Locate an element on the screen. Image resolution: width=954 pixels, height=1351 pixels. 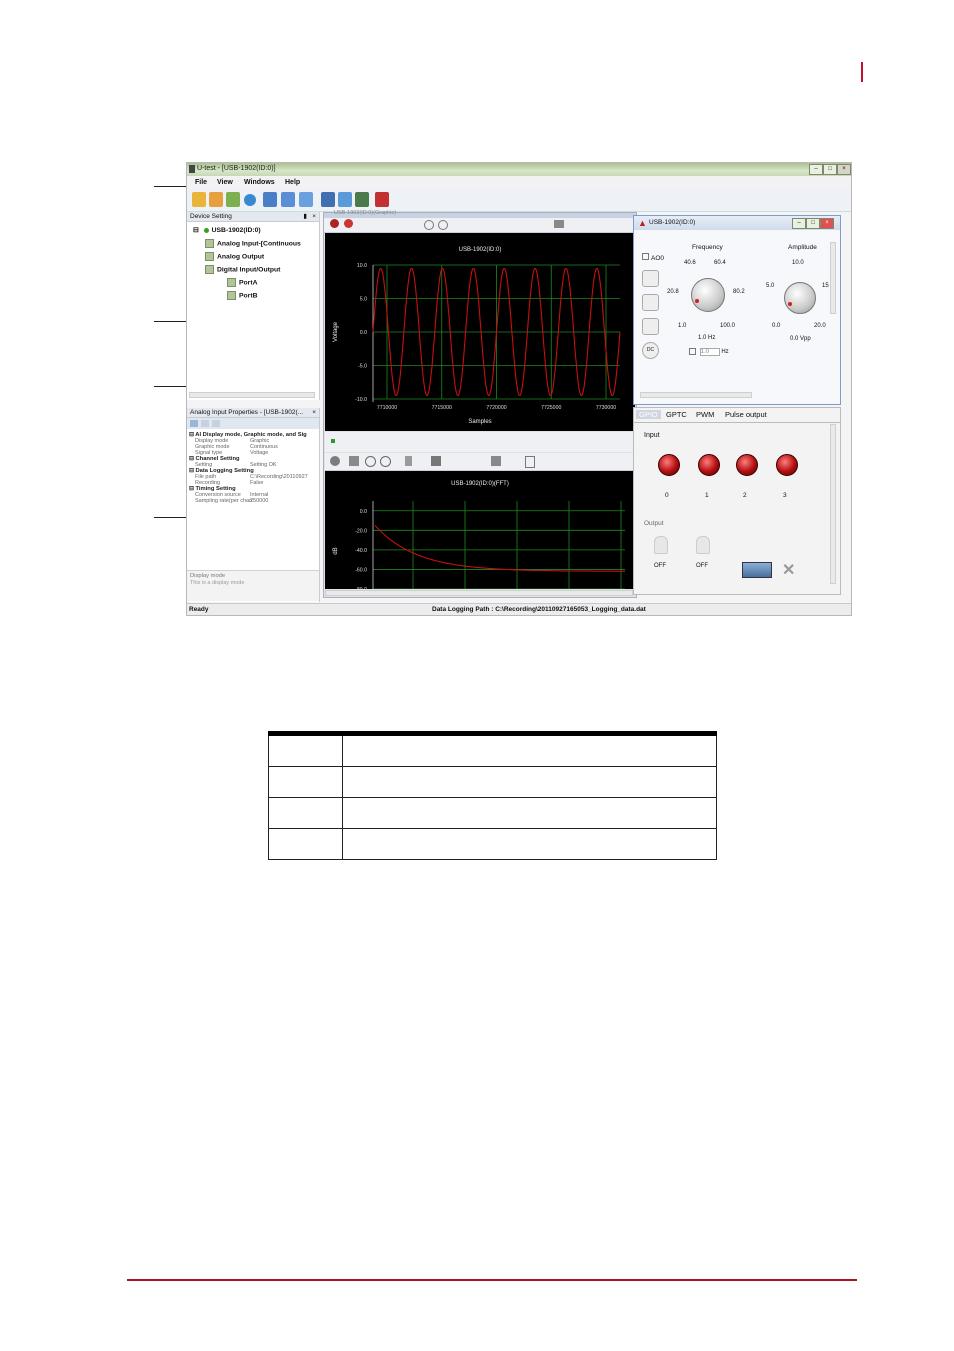
input-led-label: 0 is located at coordinates (667, 495).